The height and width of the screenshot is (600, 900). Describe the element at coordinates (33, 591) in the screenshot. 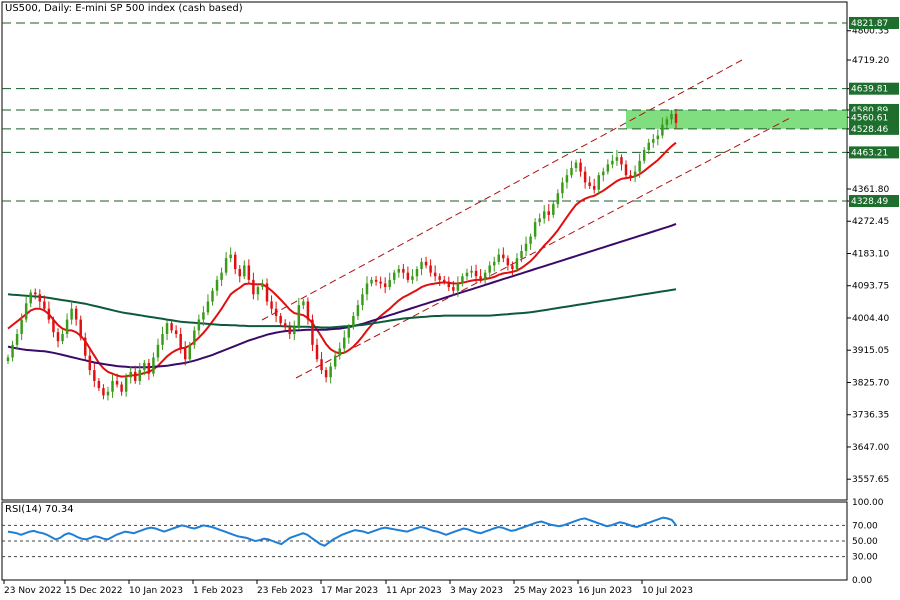

I see `x-tick-label: 23 Nov 2022` at that location.